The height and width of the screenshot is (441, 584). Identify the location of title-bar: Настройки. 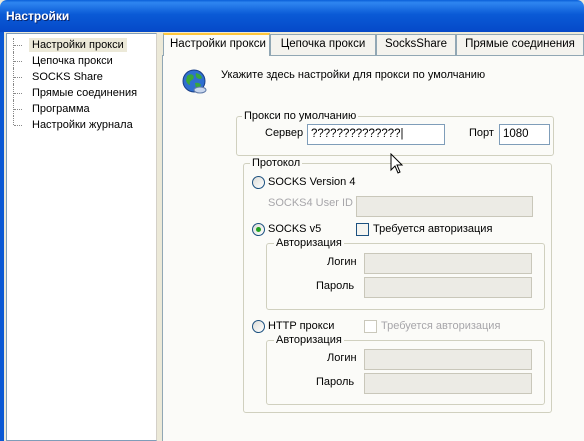
(292, 16).